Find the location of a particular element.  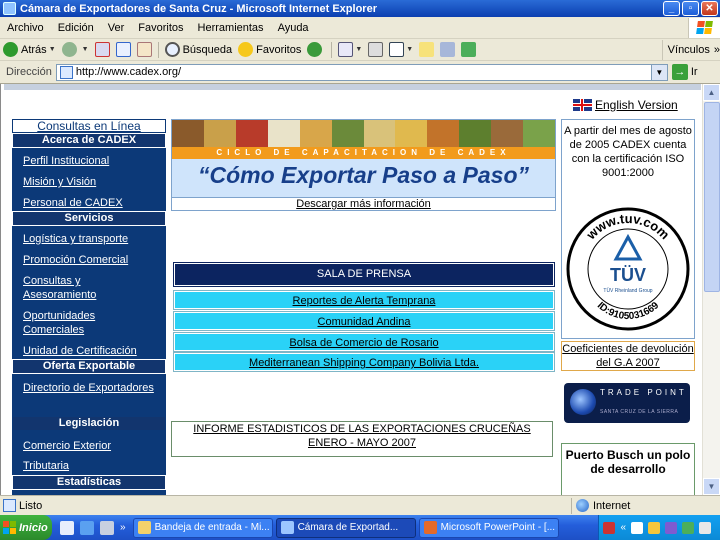

printer-icon is located at coordinates (376, 49).